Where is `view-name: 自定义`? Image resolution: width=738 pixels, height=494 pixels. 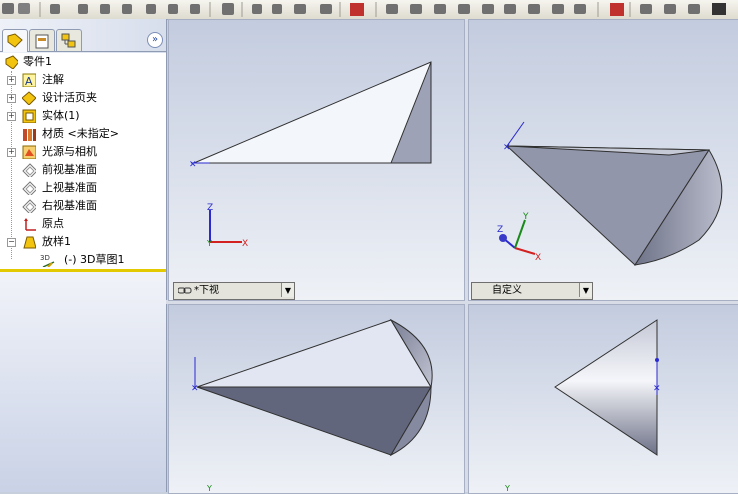 view-name: 自定义 is located at coordinates (507, 290).